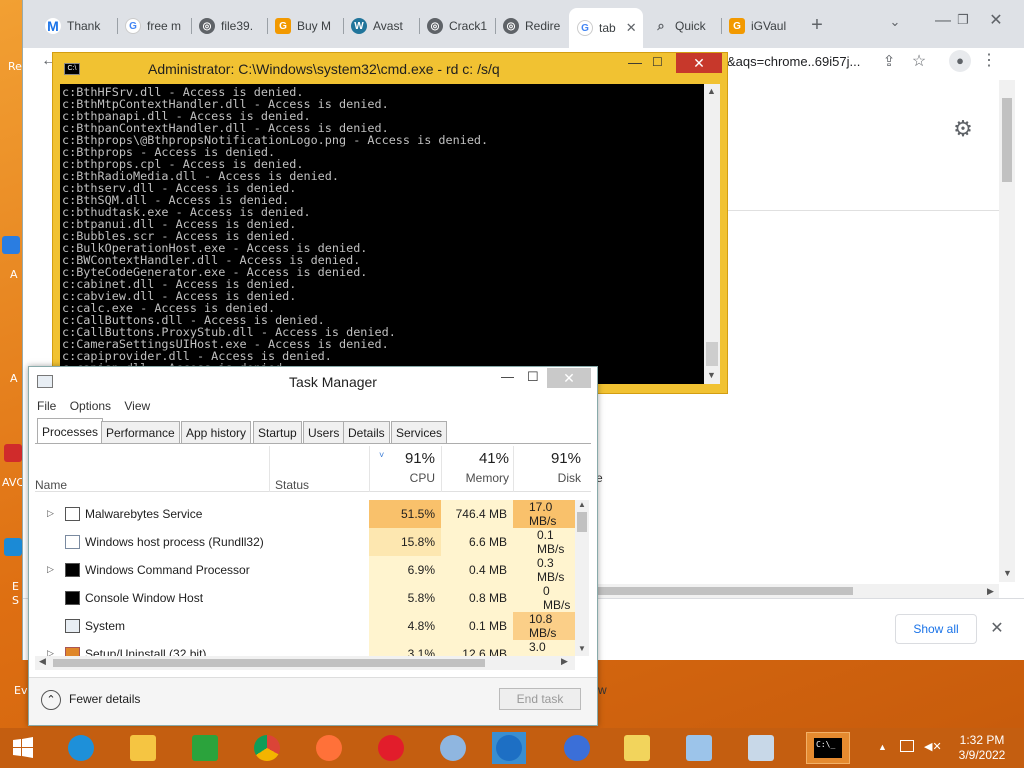 This screenshot has height=768, width=1024. What do you see at coordinates (324, 432) in the screenshot?
I see `tab-users: Users` at bounding box center [324, 432].